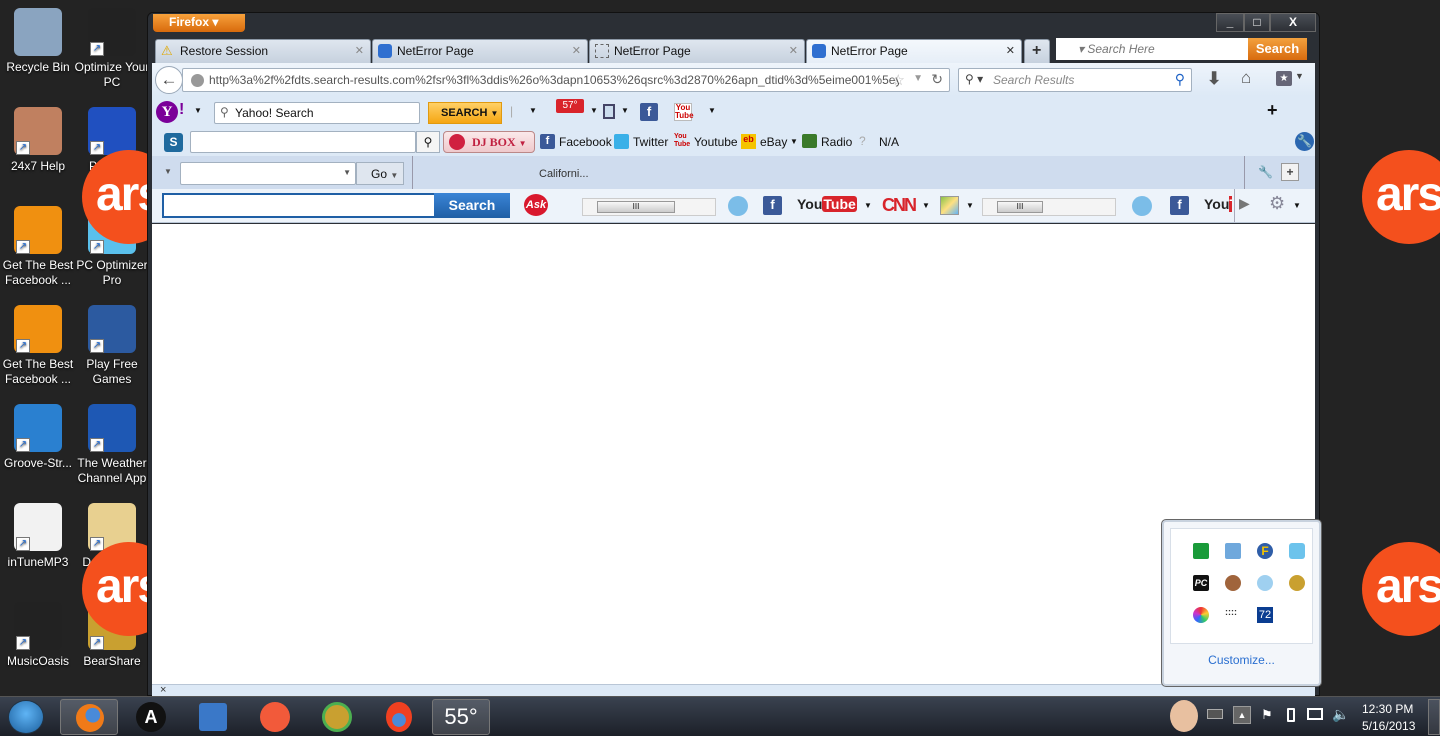  Describe the element at coordinates (317, 113) in the screenshot. I see `yahoo-search-input: ⚲ Yahoo! Search` at that location.